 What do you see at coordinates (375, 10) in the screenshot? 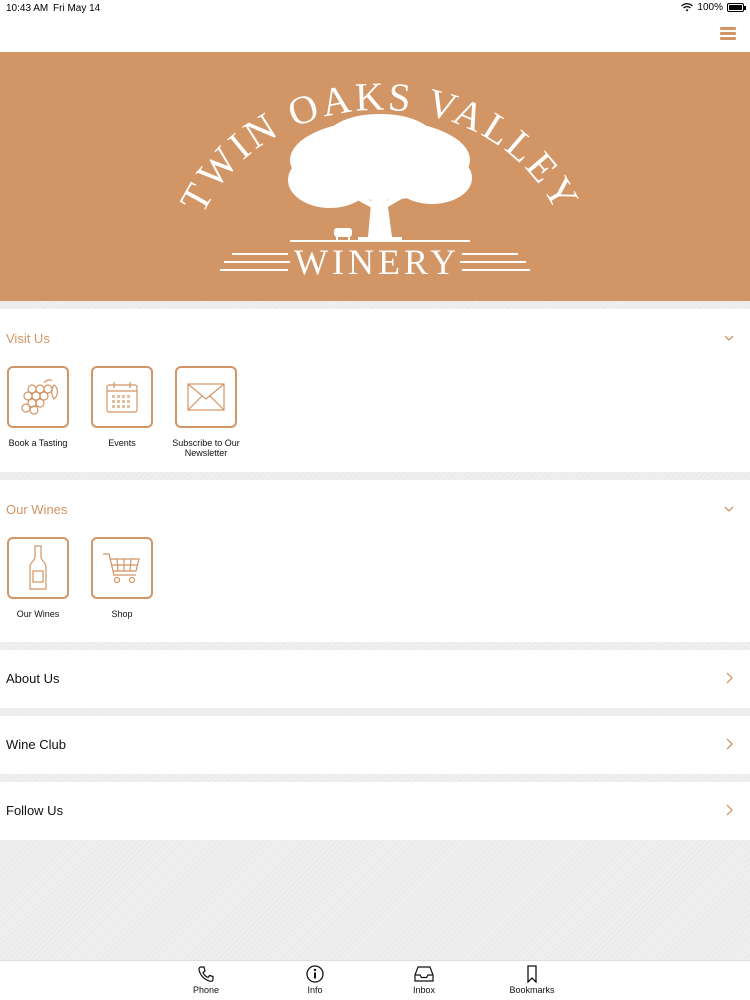
I see `status-bar: 10:43 AM Fri May 14 100%` at bounding box center [375, 10].